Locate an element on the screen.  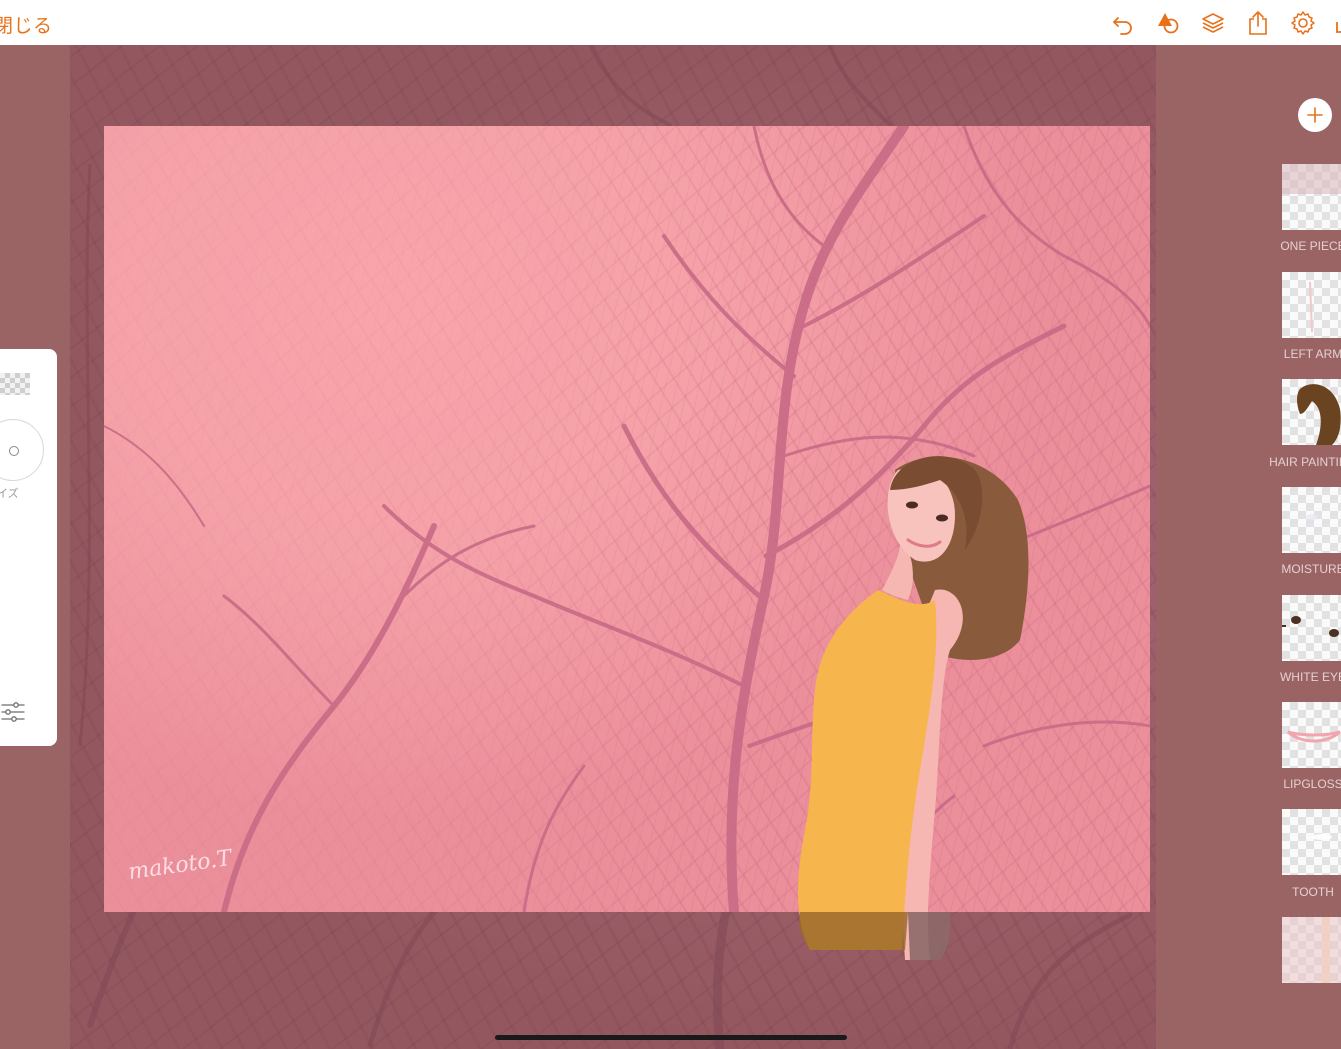
share-icon is located at coordinates (1258, 23).